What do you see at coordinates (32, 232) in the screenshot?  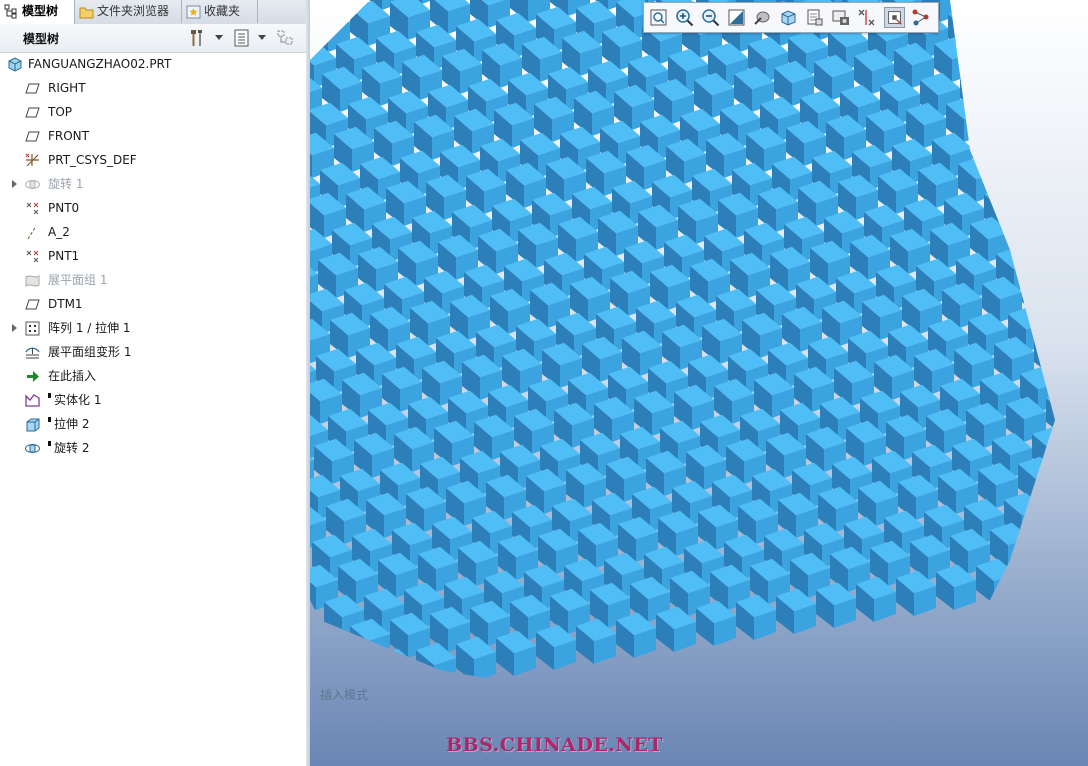 I see `datum-axis-icon` at bounding box center [32, 232].